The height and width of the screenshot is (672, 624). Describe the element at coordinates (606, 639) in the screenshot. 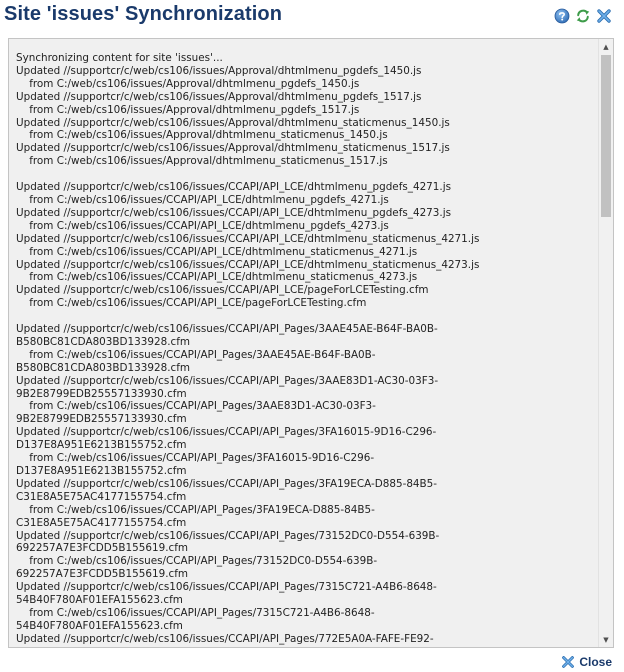

I see `scroll-down-arrow: ▼` at that location.